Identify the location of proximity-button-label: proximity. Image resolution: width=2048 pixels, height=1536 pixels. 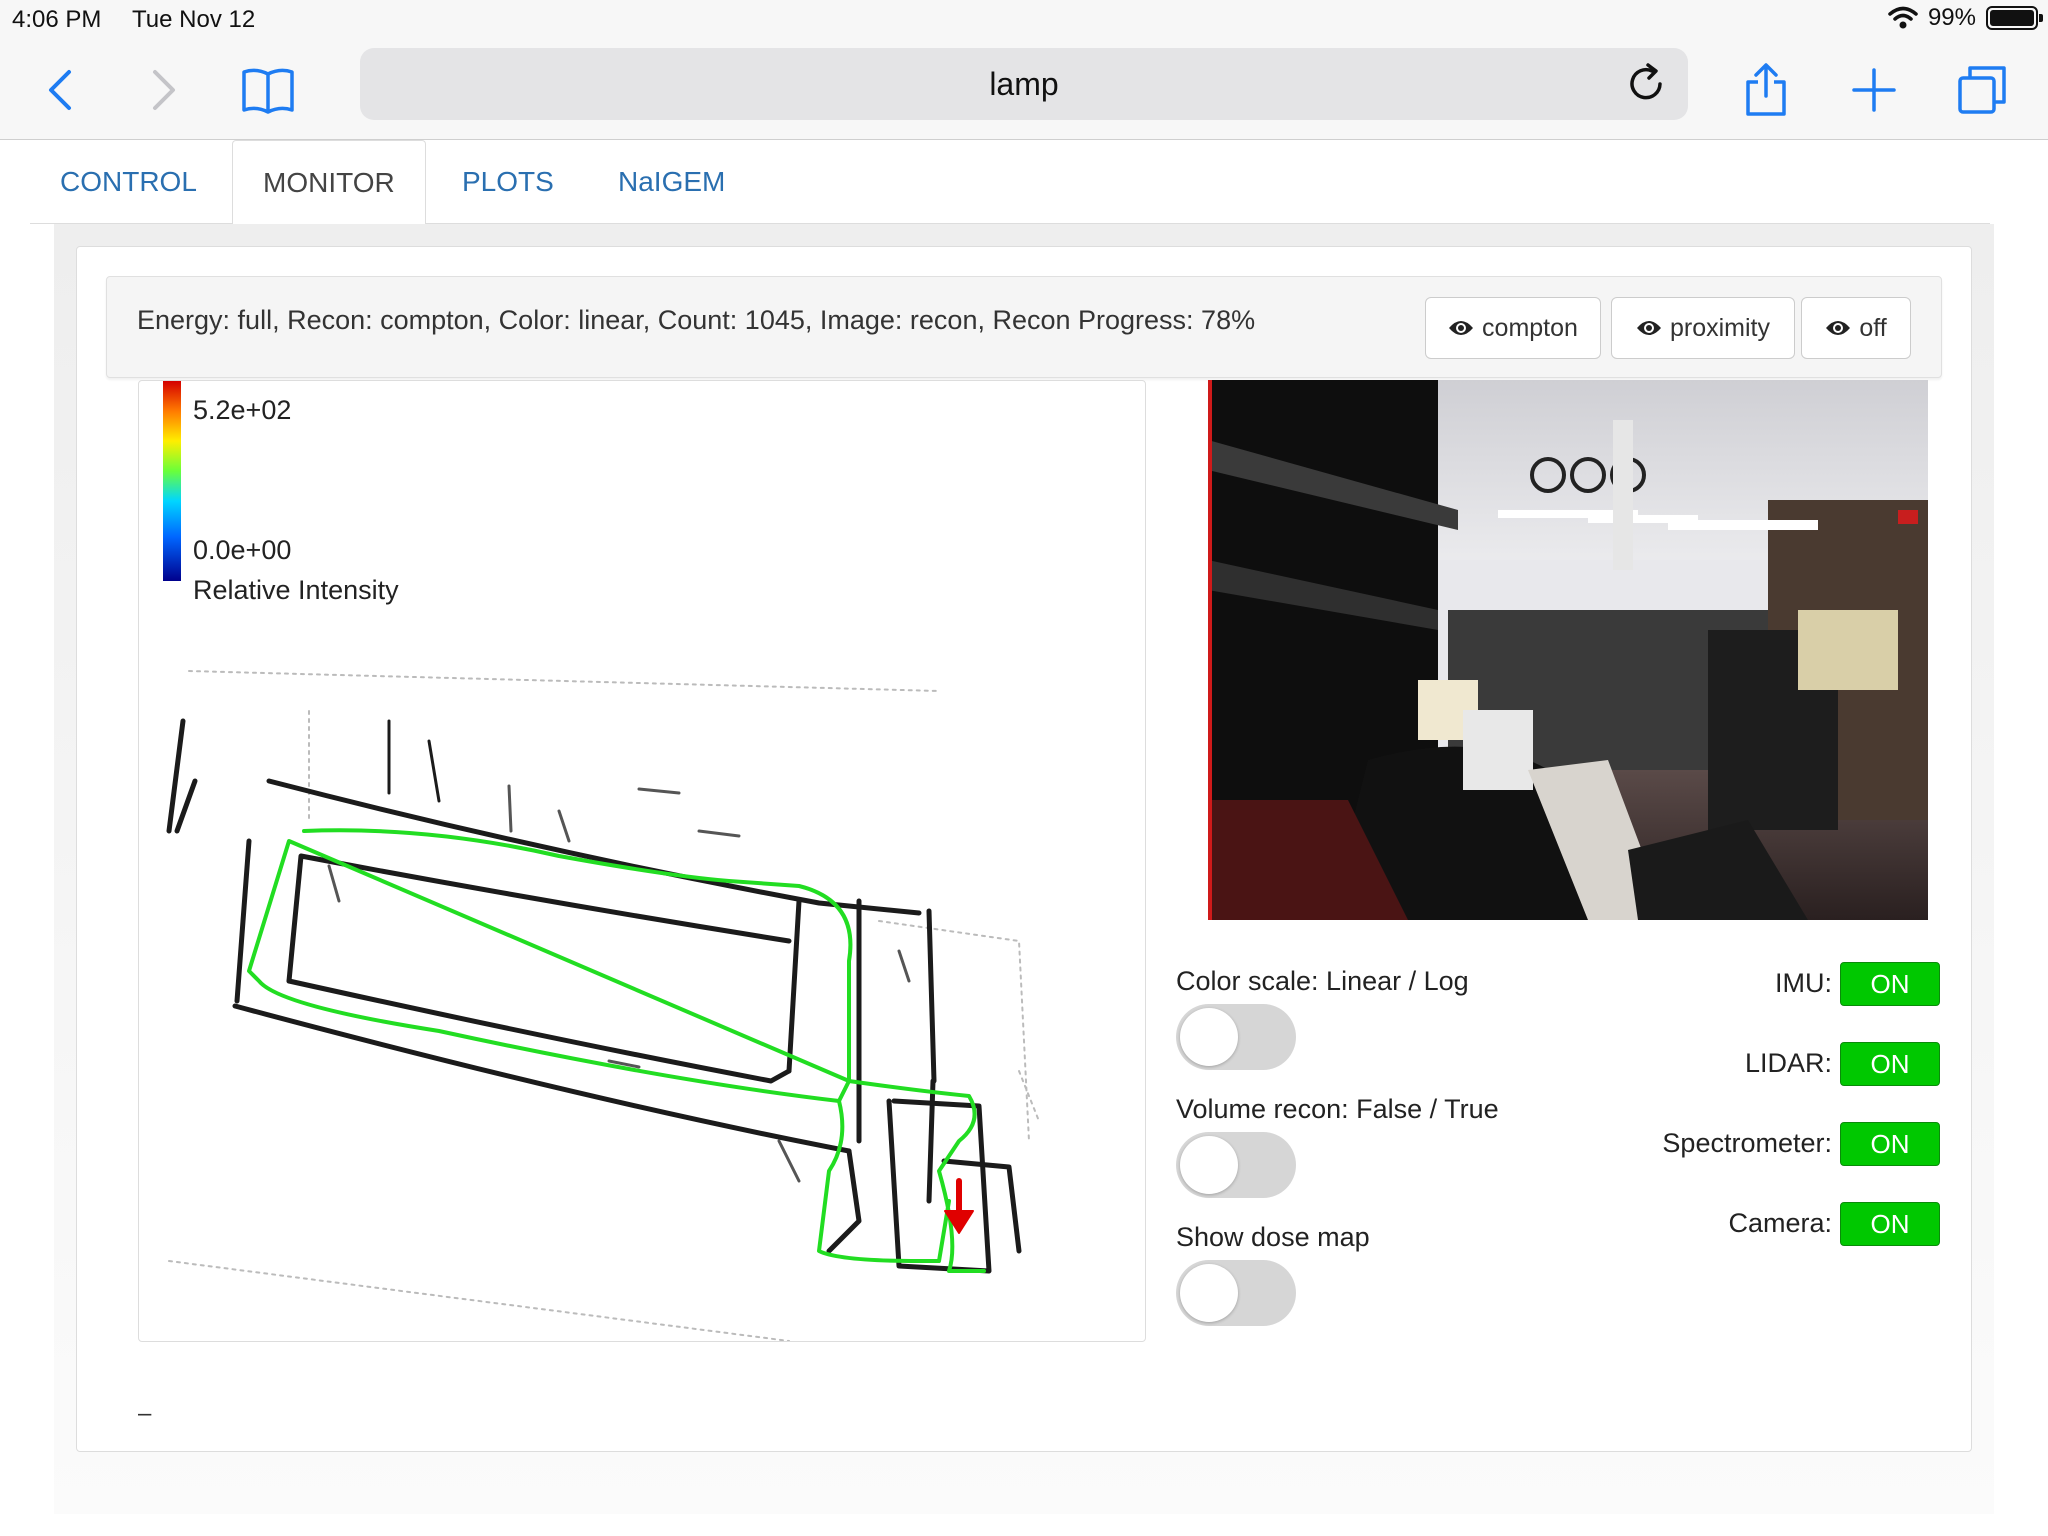
(1719, 327).